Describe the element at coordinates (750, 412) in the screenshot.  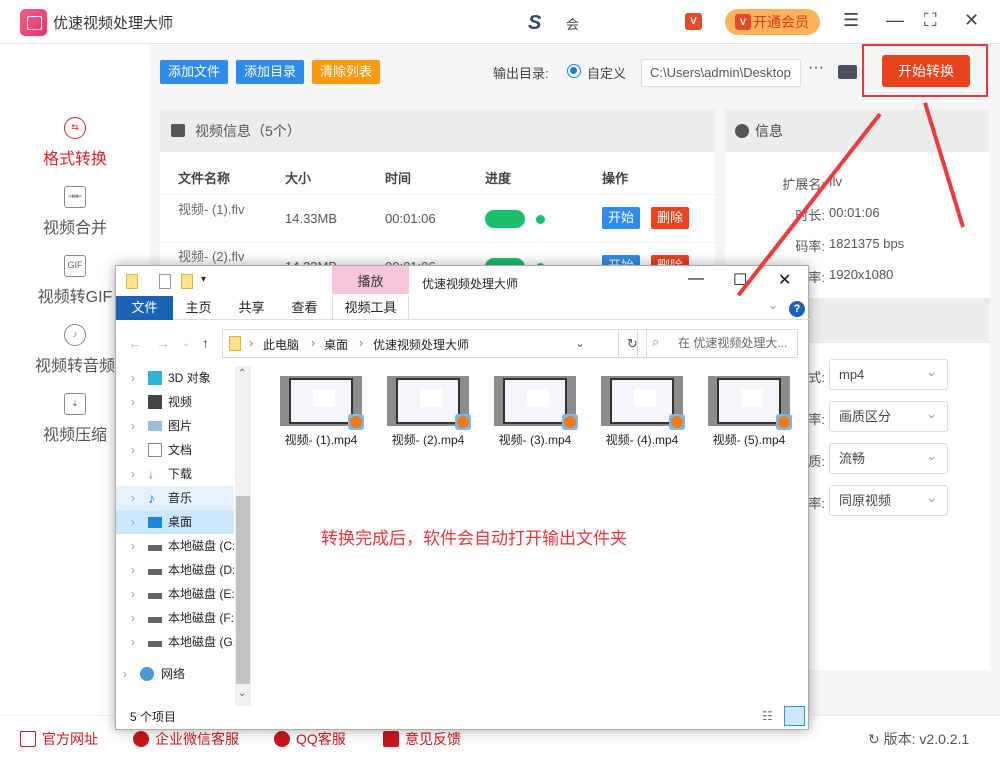
I see `file-item: 视频- (5).mp4` at that location.